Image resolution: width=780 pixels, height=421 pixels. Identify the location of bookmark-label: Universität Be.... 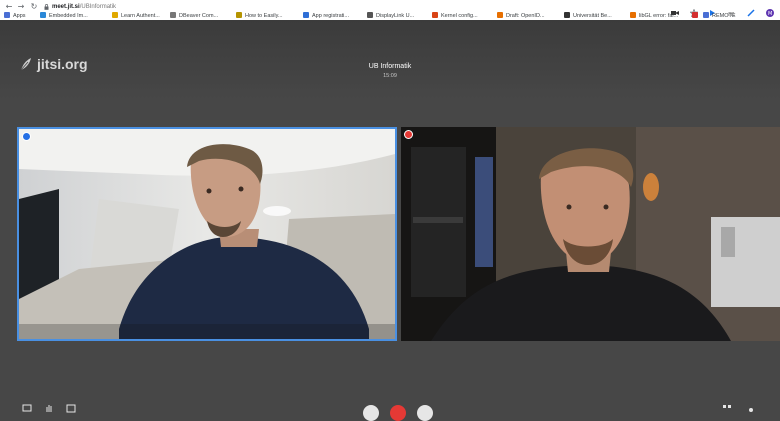
(592, 16).